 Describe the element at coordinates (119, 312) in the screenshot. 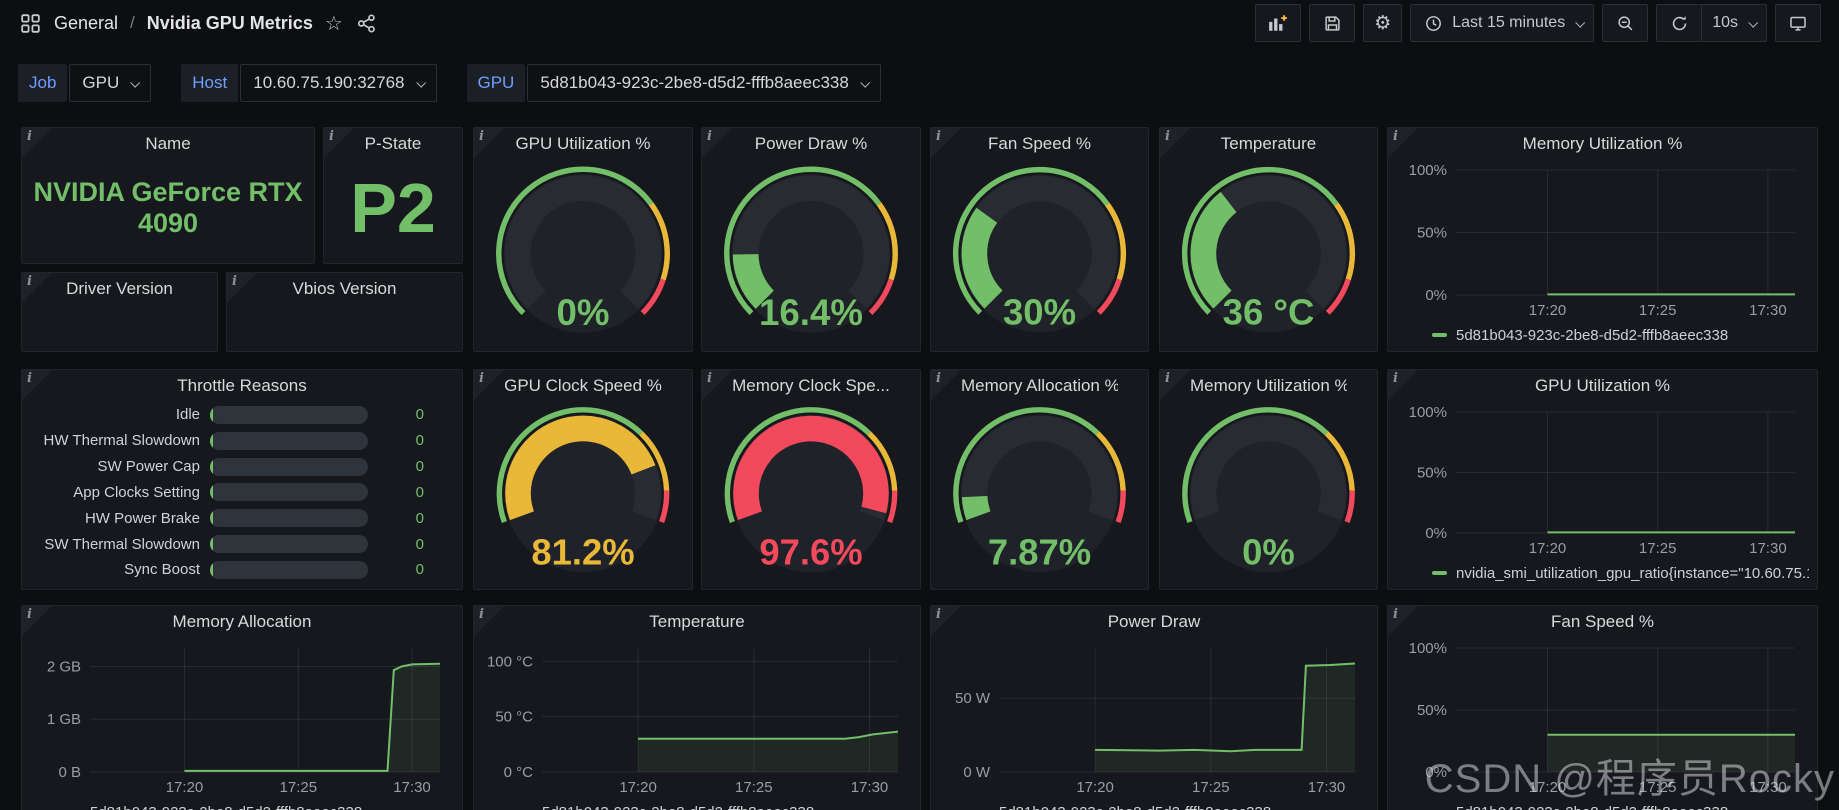

I see `panel-driver-version: i Driver Version` at that location.